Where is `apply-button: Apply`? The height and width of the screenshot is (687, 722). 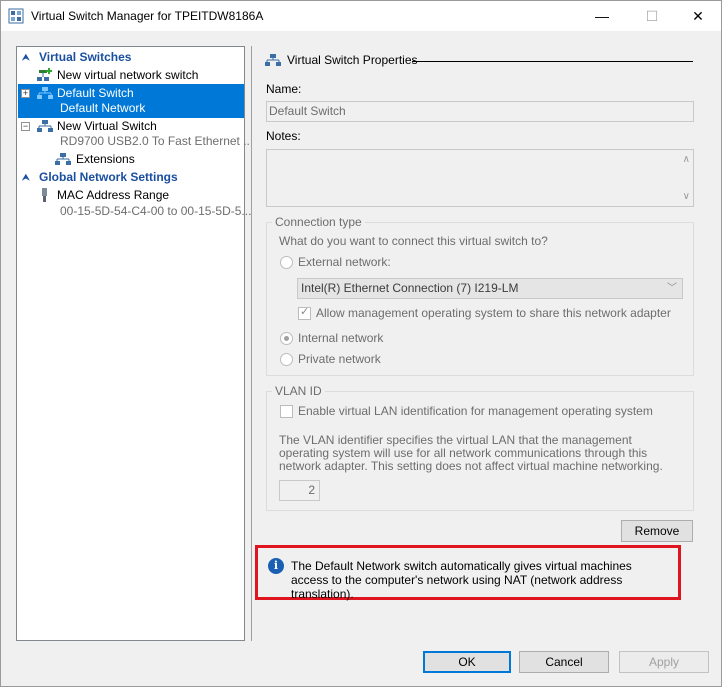
apply-button: Apply is located at coordinates (664, 662).